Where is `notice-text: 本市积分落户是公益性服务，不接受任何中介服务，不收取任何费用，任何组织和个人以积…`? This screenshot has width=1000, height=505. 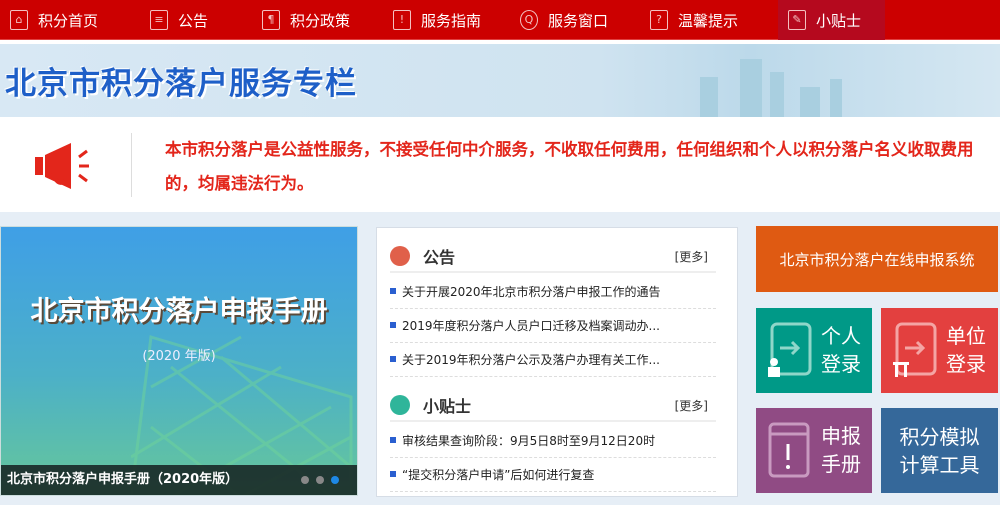 notice-text: 本市积分落户是公益性服务，不接受任何中介服务，不收取任何费用，任何组织和个人以积… is located at coordinates (569, 166).